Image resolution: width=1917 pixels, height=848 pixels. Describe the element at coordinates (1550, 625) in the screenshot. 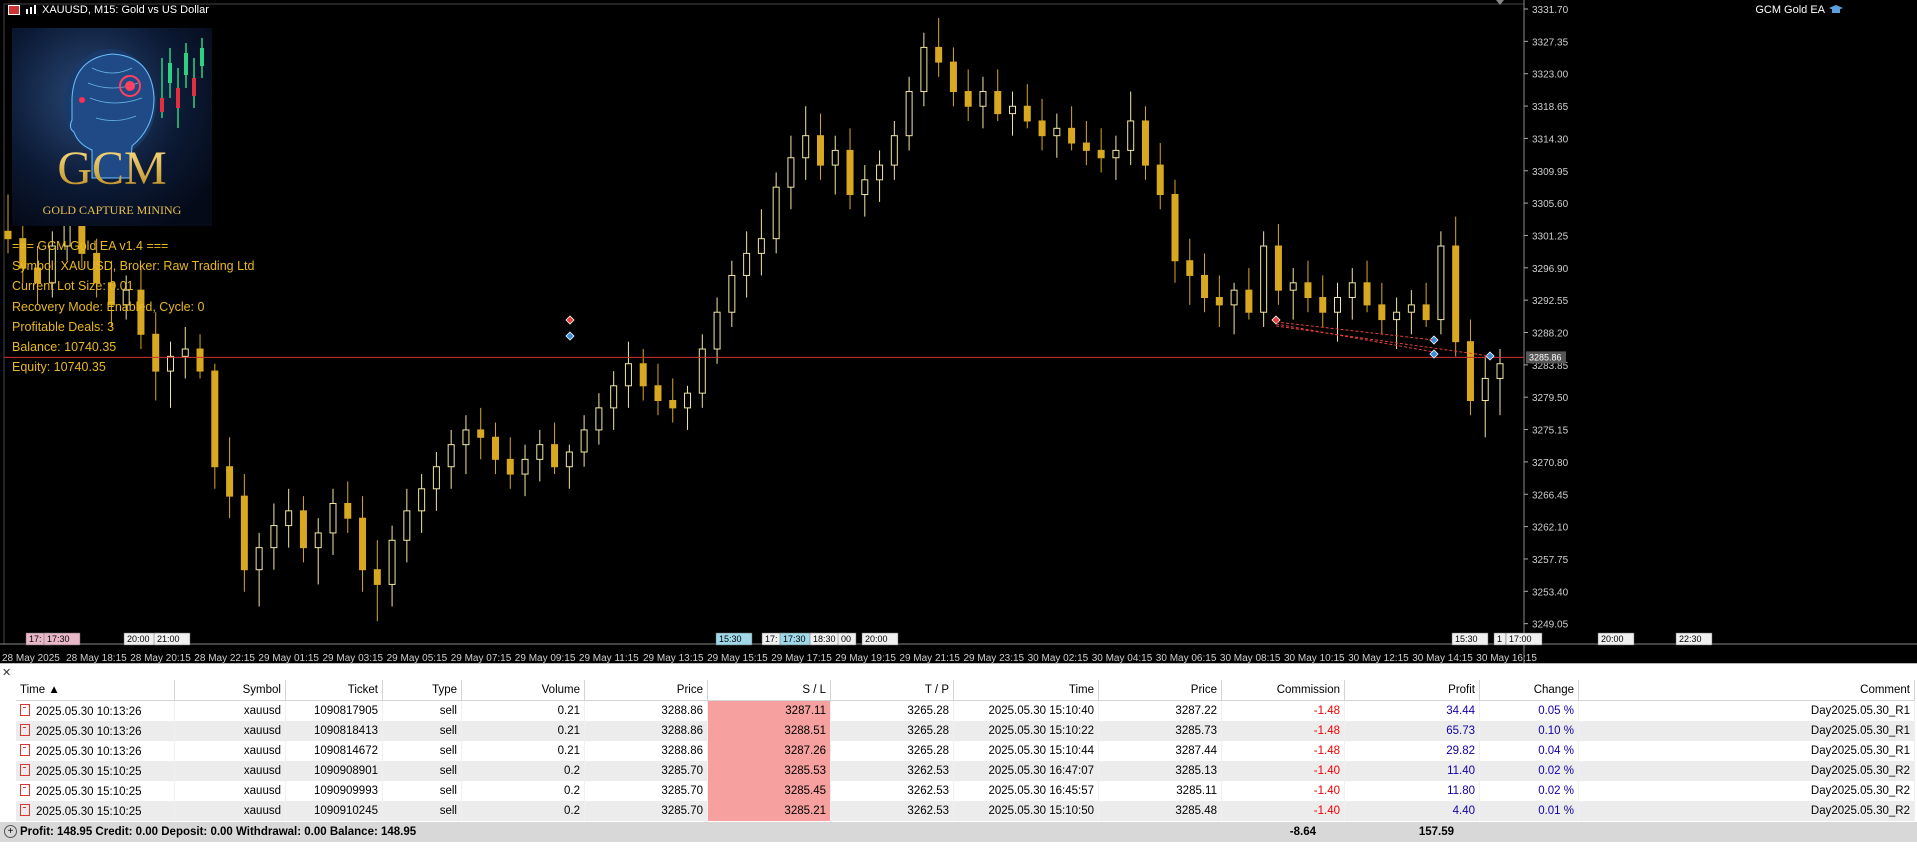

I see `price-tick-label: 3249.05` at that location.